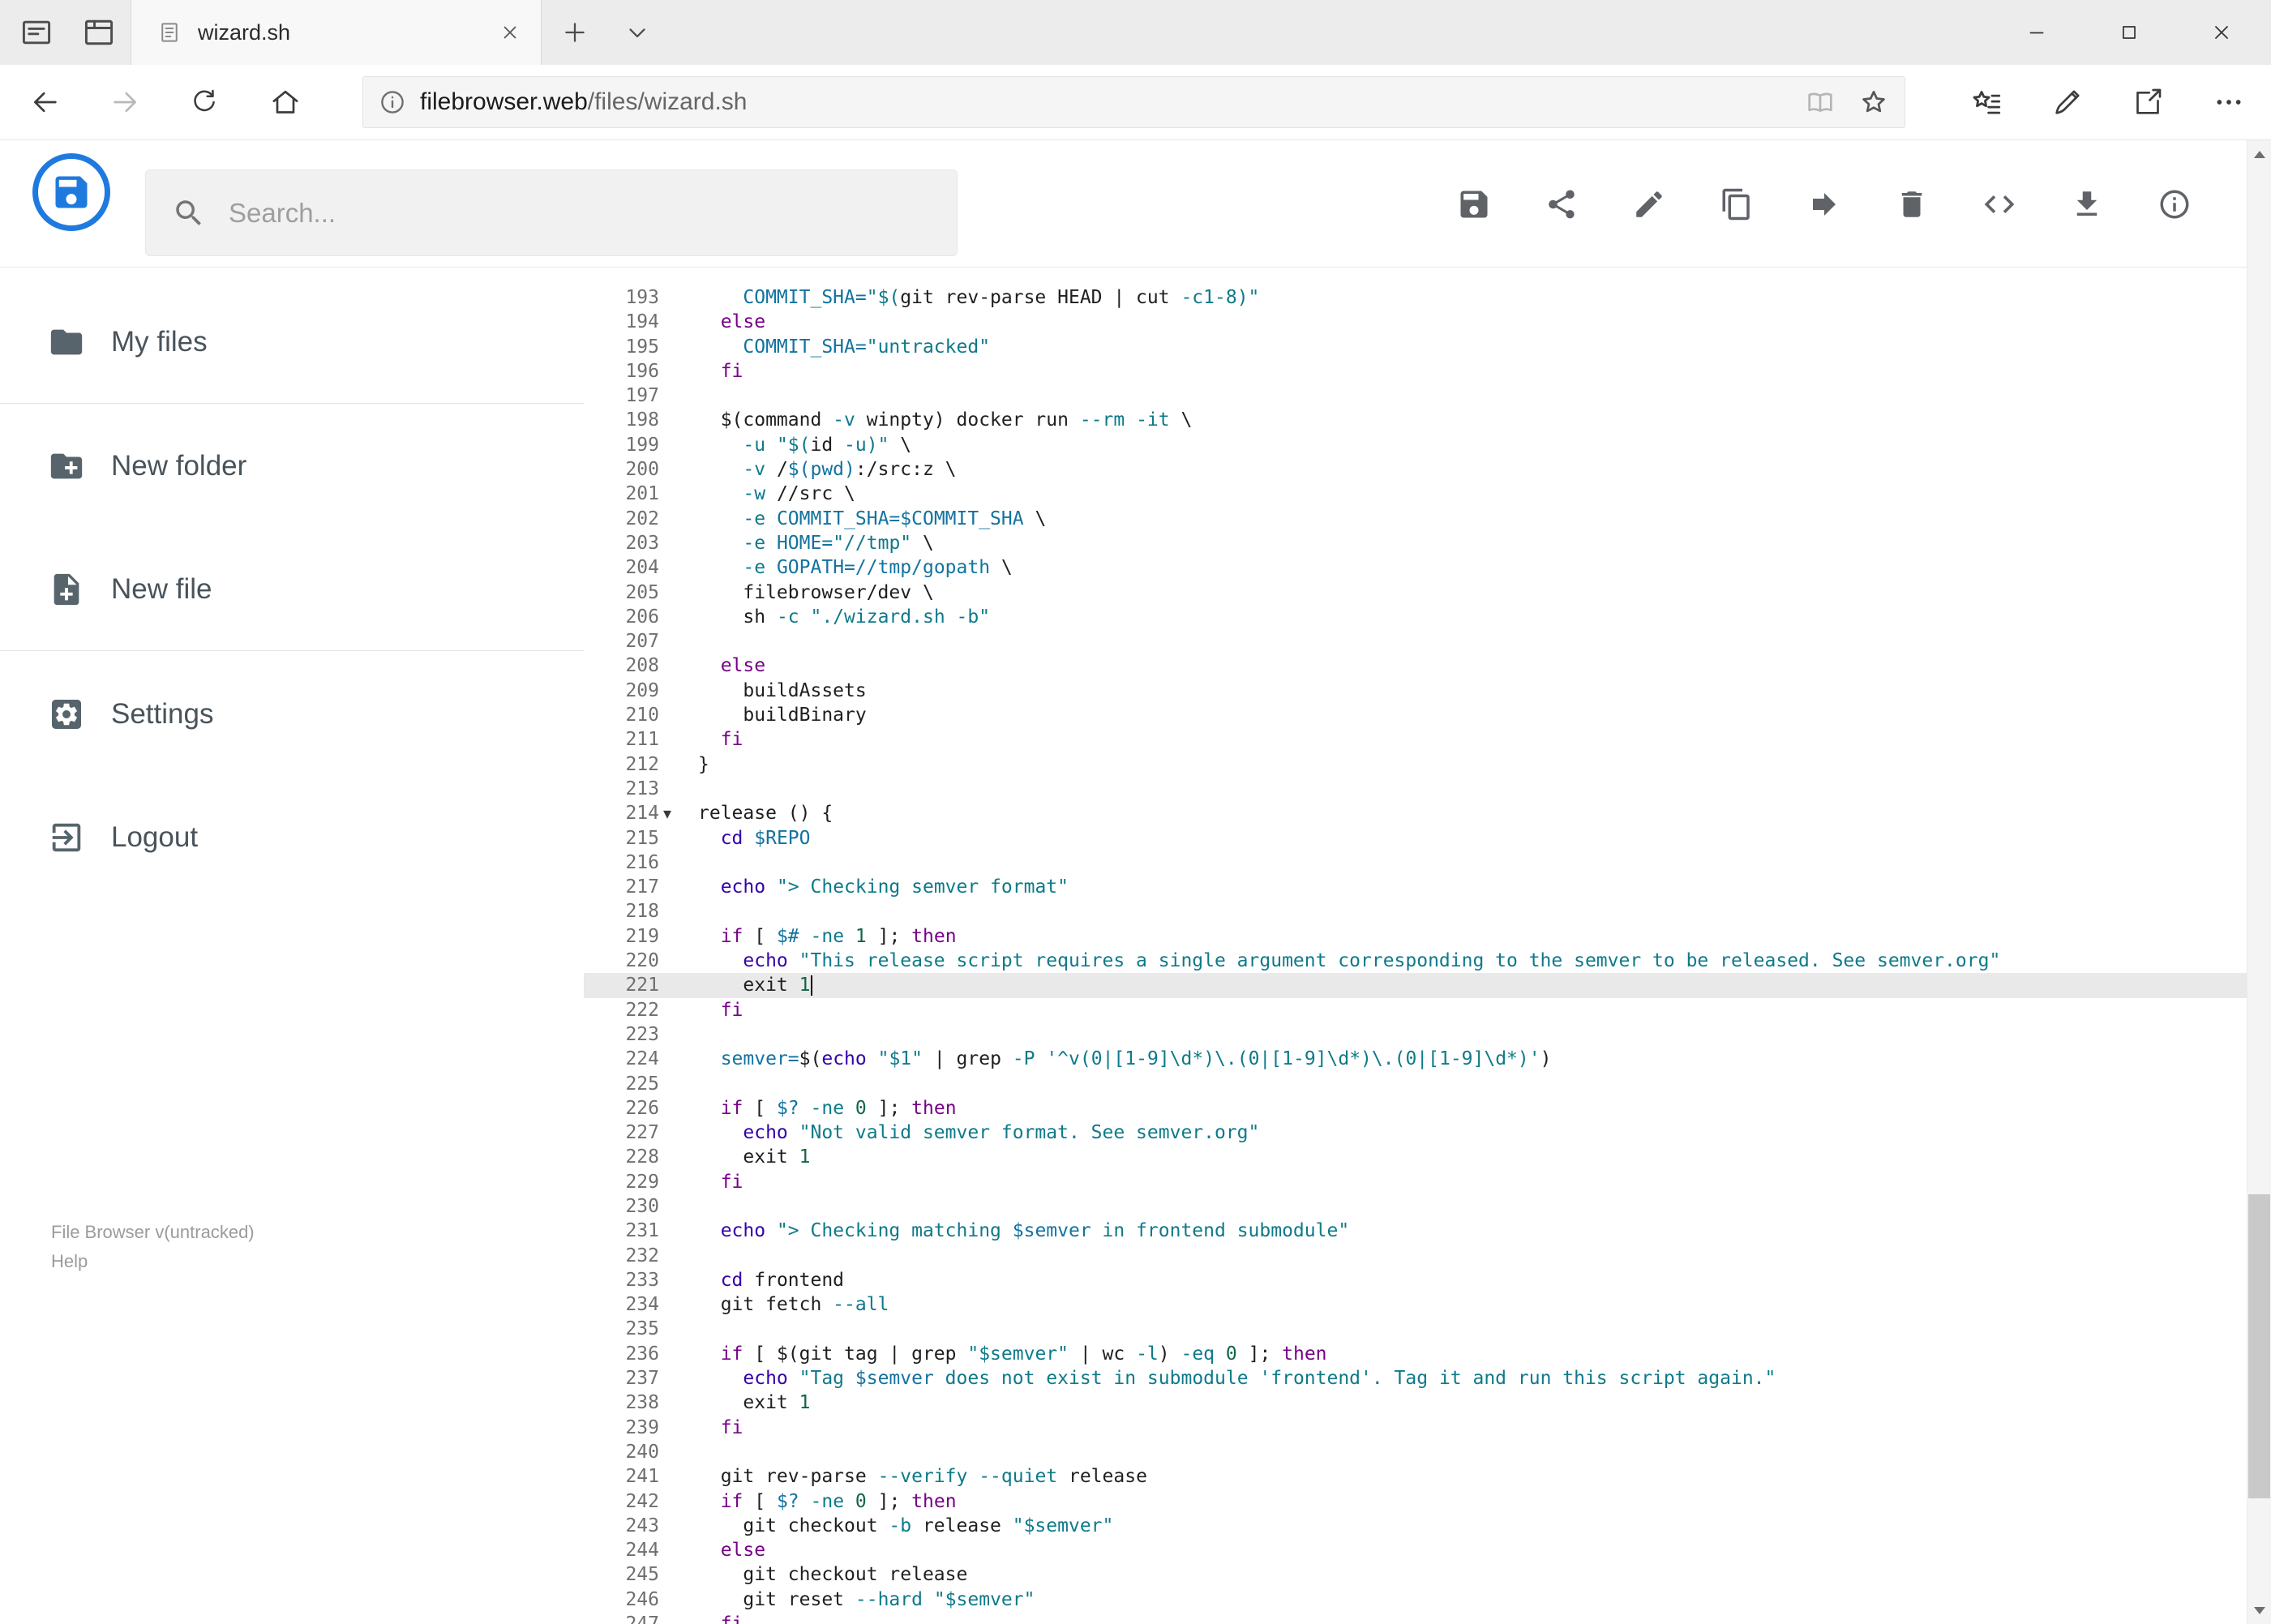 This screenshot has width=2271, height=1624. I want to click on code-line: 206 sh -c "./wizard.sh -b", so click(1416, 617).